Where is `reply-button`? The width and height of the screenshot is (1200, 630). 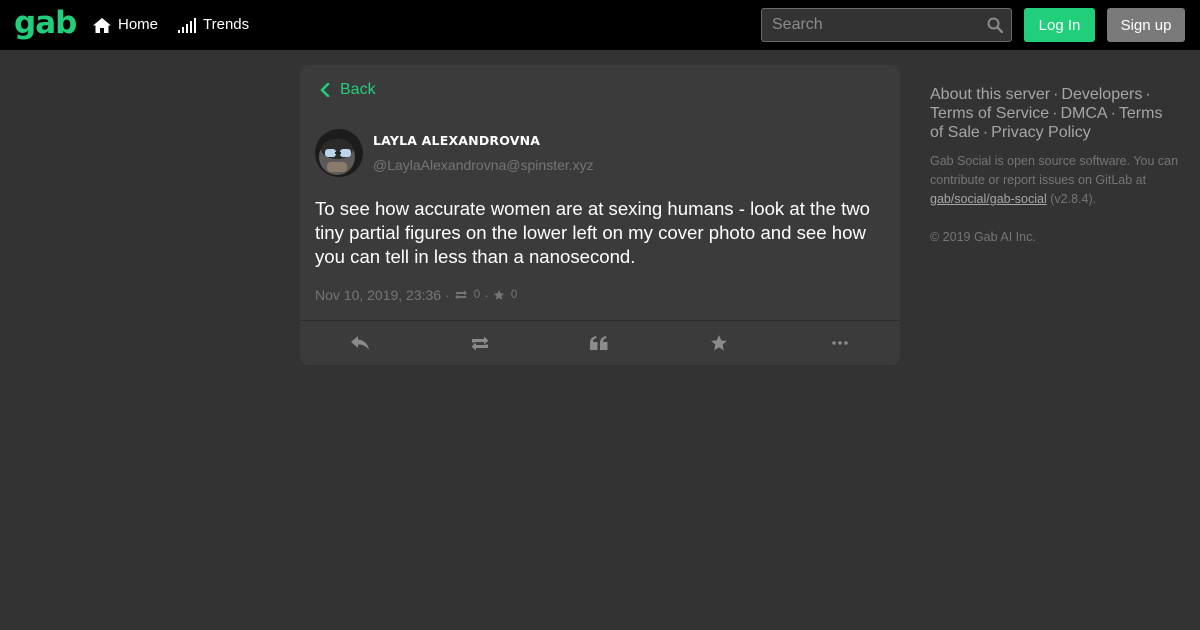
reply-button is located at coordinates (360, 343).